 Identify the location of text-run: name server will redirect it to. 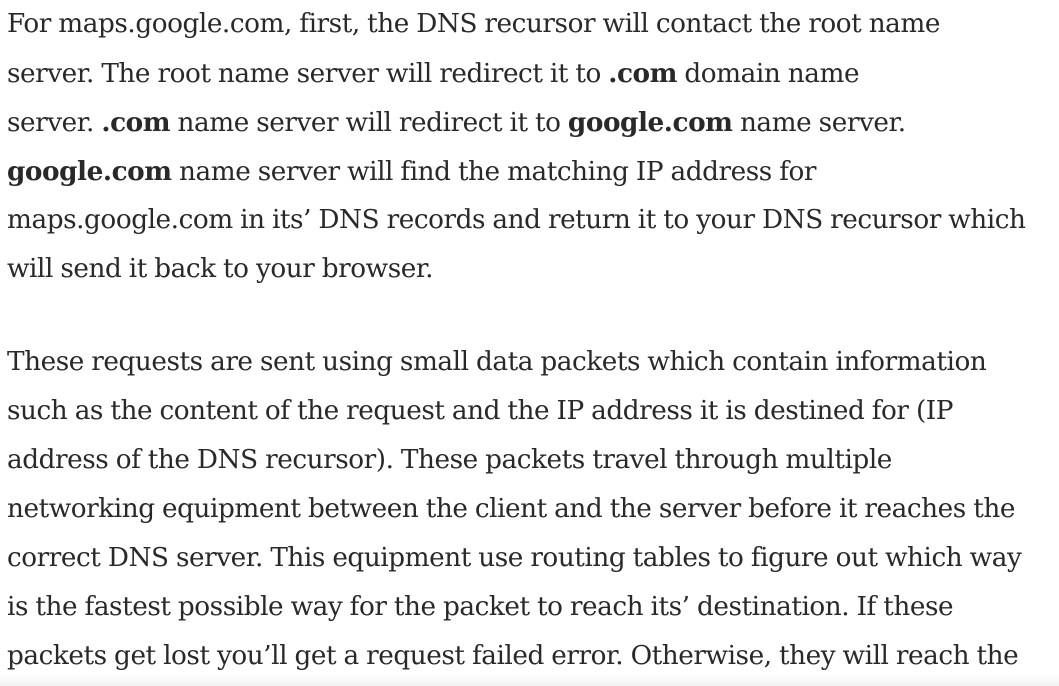
(369, 123).